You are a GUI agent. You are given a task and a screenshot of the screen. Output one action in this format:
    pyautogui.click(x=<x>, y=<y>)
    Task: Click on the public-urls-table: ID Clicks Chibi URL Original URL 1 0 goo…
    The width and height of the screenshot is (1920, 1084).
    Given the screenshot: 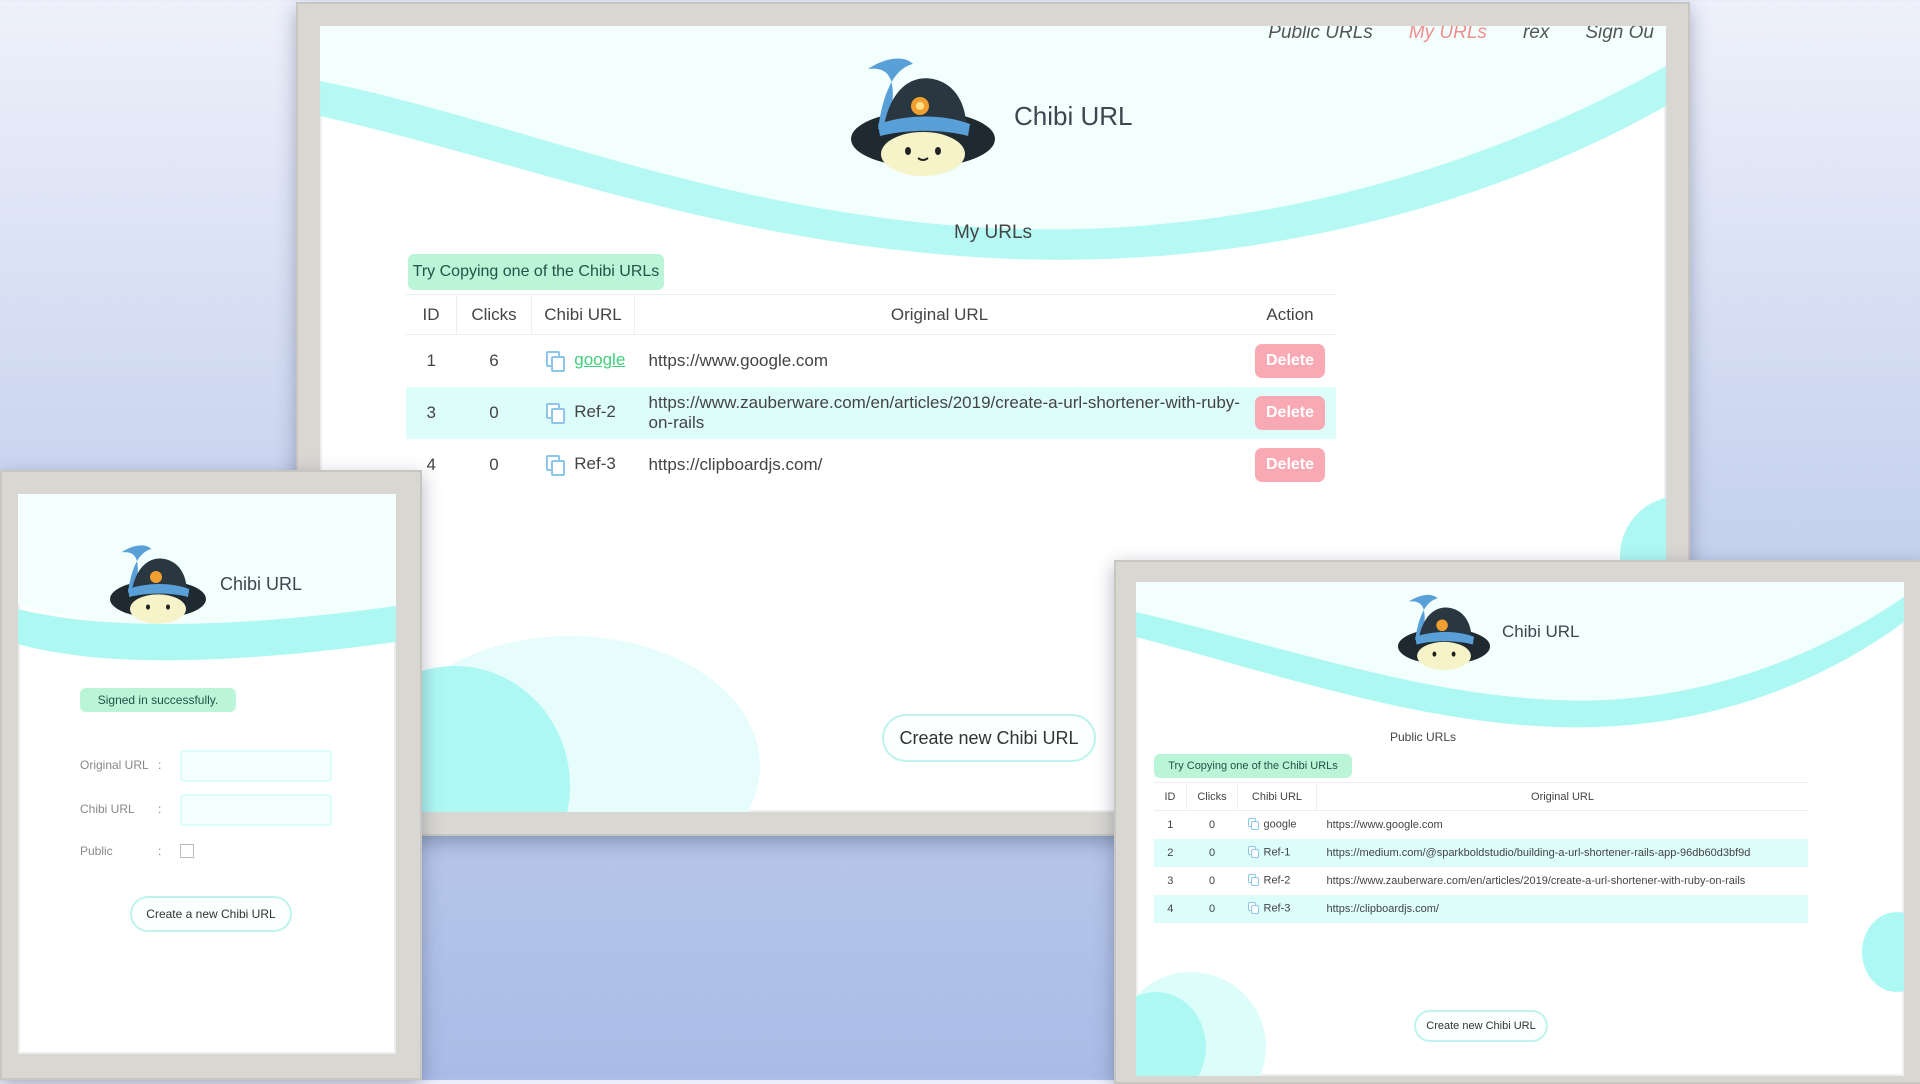 What is the action you would take?
    pyautogui.click(x=1481, y=852)
    